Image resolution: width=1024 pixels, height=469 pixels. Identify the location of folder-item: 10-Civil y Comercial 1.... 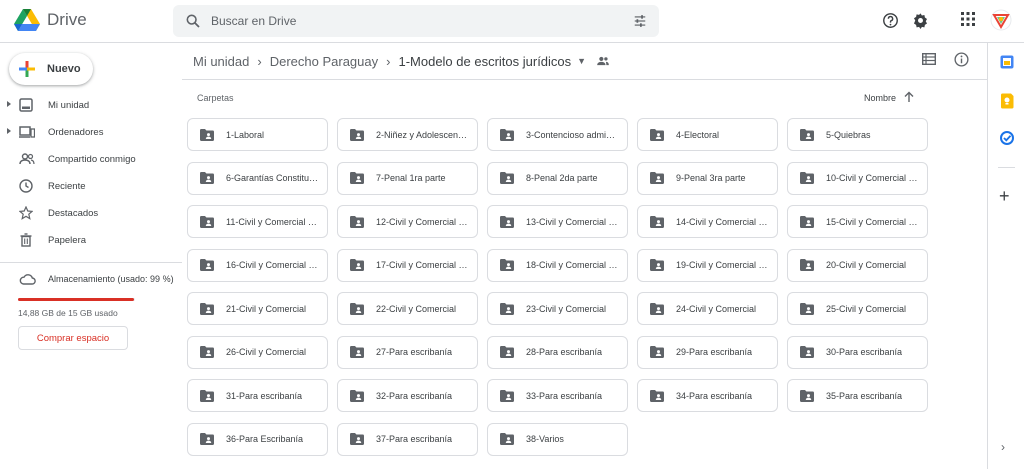
(857, 178).